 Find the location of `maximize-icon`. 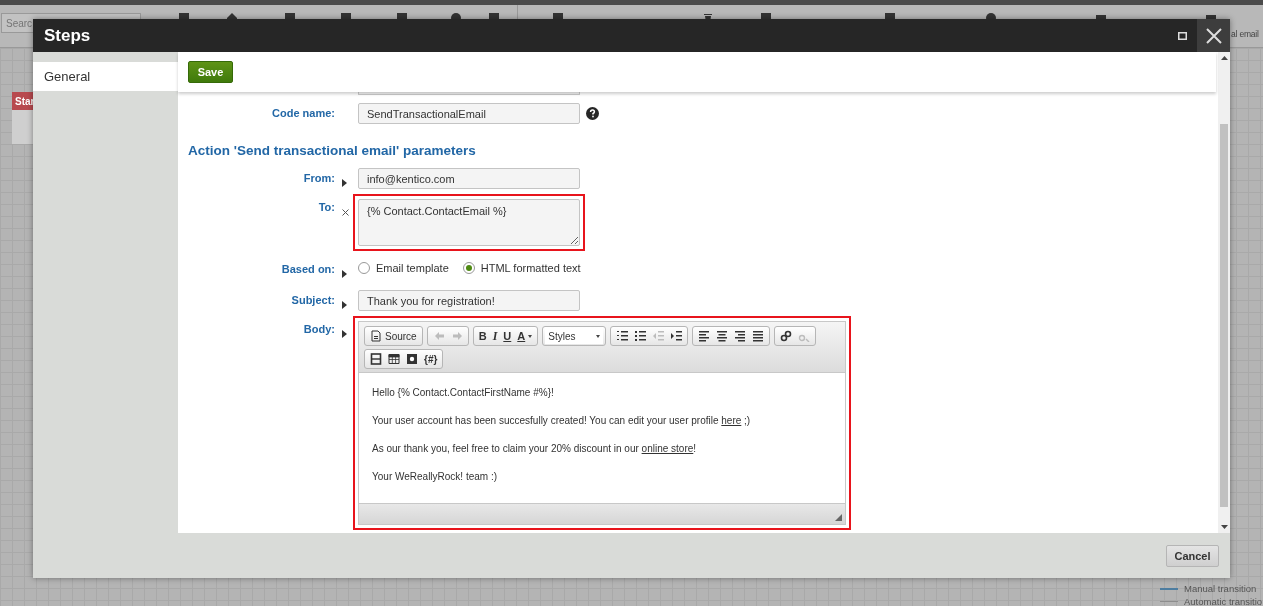

maximize-icon is located at coordinates (1182, 35).